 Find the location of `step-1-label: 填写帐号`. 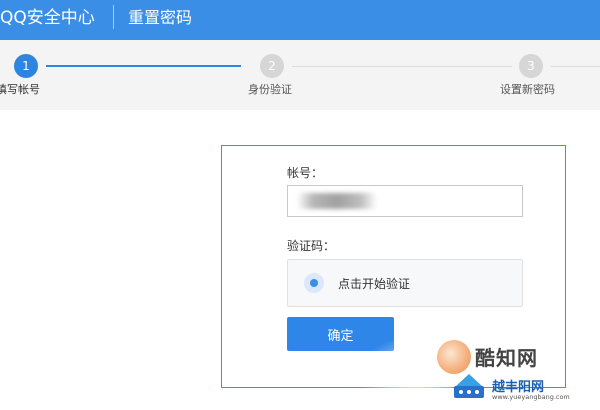

step-1-label: 填写帐号 is located at coordinates (20, 89).